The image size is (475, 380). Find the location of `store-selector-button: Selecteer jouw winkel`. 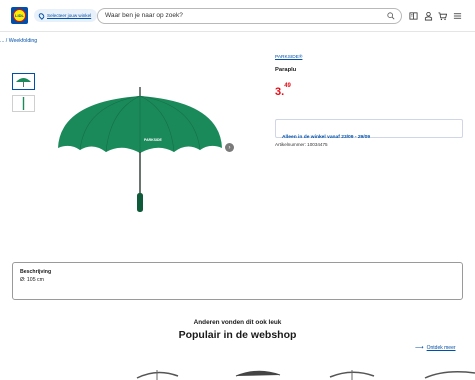

store-selector-button: Selecteer jouw winkel is located at coordinates (66, 15).